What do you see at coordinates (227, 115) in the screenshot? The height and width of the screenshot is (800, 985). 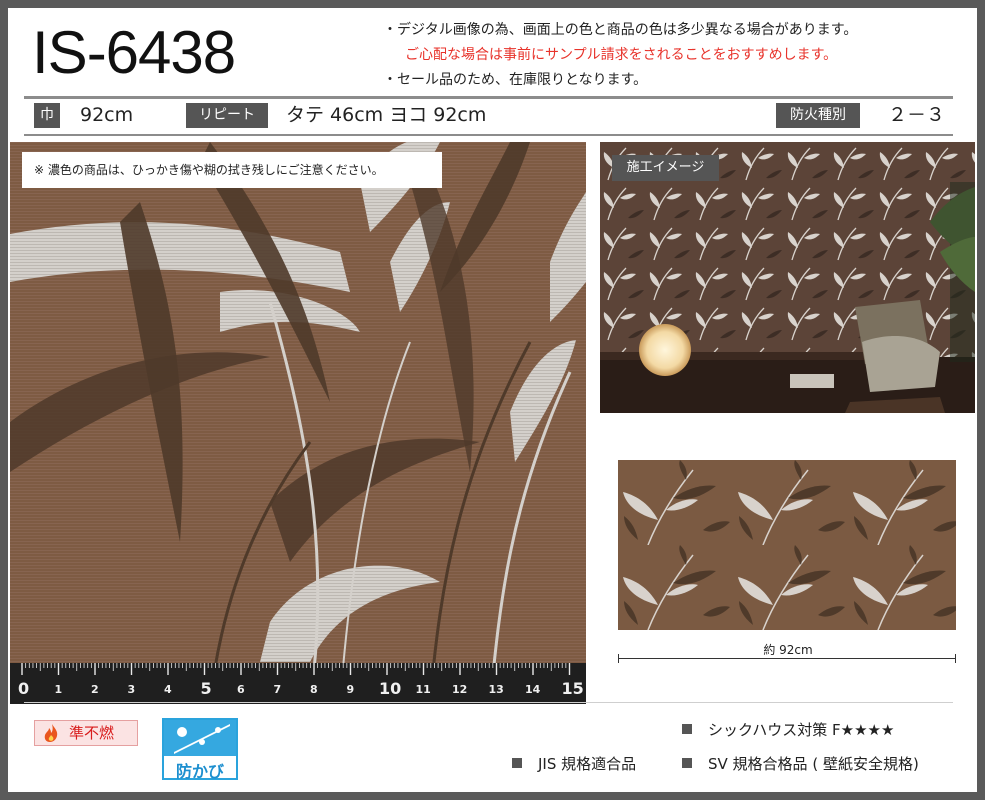 I see `repeat-label: リピート` at bounding box center [227, 115].